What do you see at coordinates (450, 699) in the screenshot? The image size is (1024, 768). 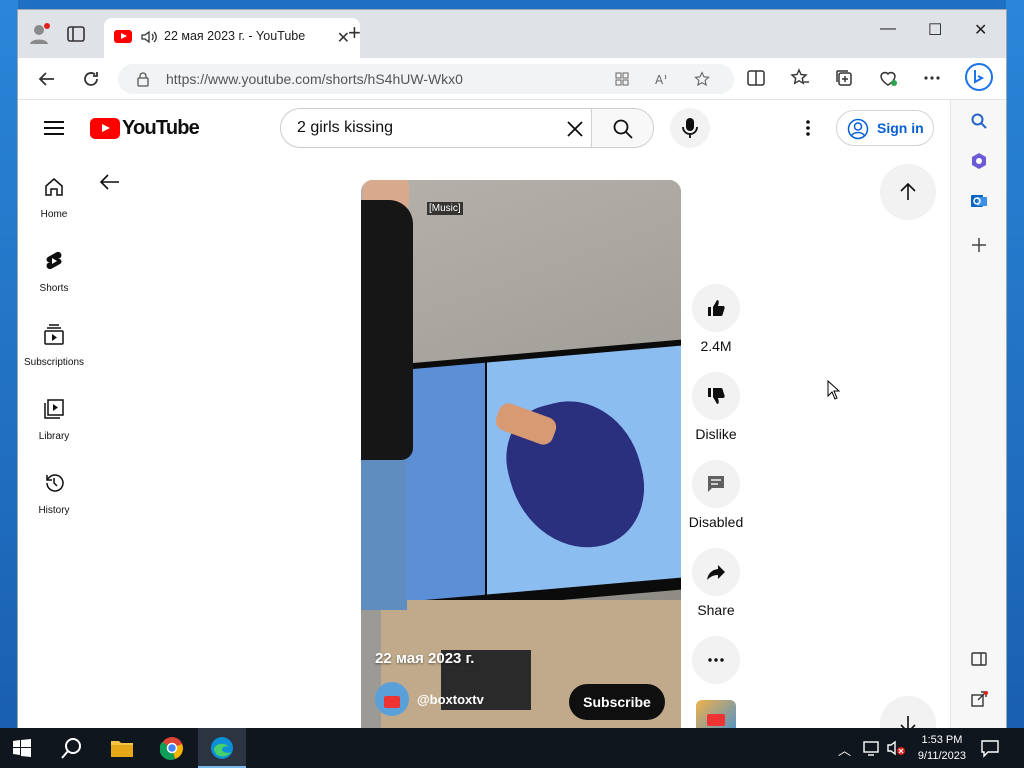 I see `channel-handle: @boxtoxtv` at bounding box center [450, 699].